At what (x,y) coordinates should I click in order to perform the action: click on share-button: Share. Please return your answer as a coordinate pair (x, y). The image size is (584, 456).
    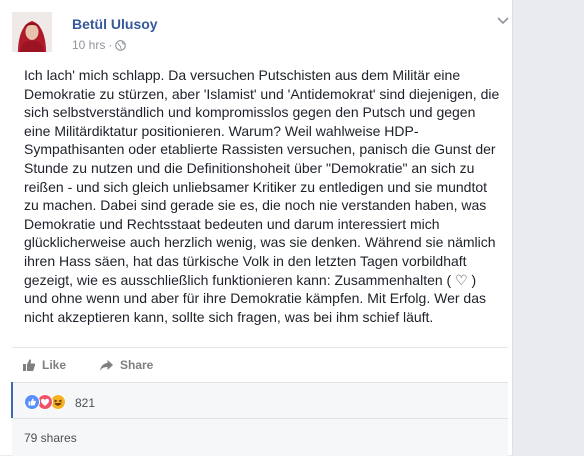
    Looking at the image, I should click on (126, 365).